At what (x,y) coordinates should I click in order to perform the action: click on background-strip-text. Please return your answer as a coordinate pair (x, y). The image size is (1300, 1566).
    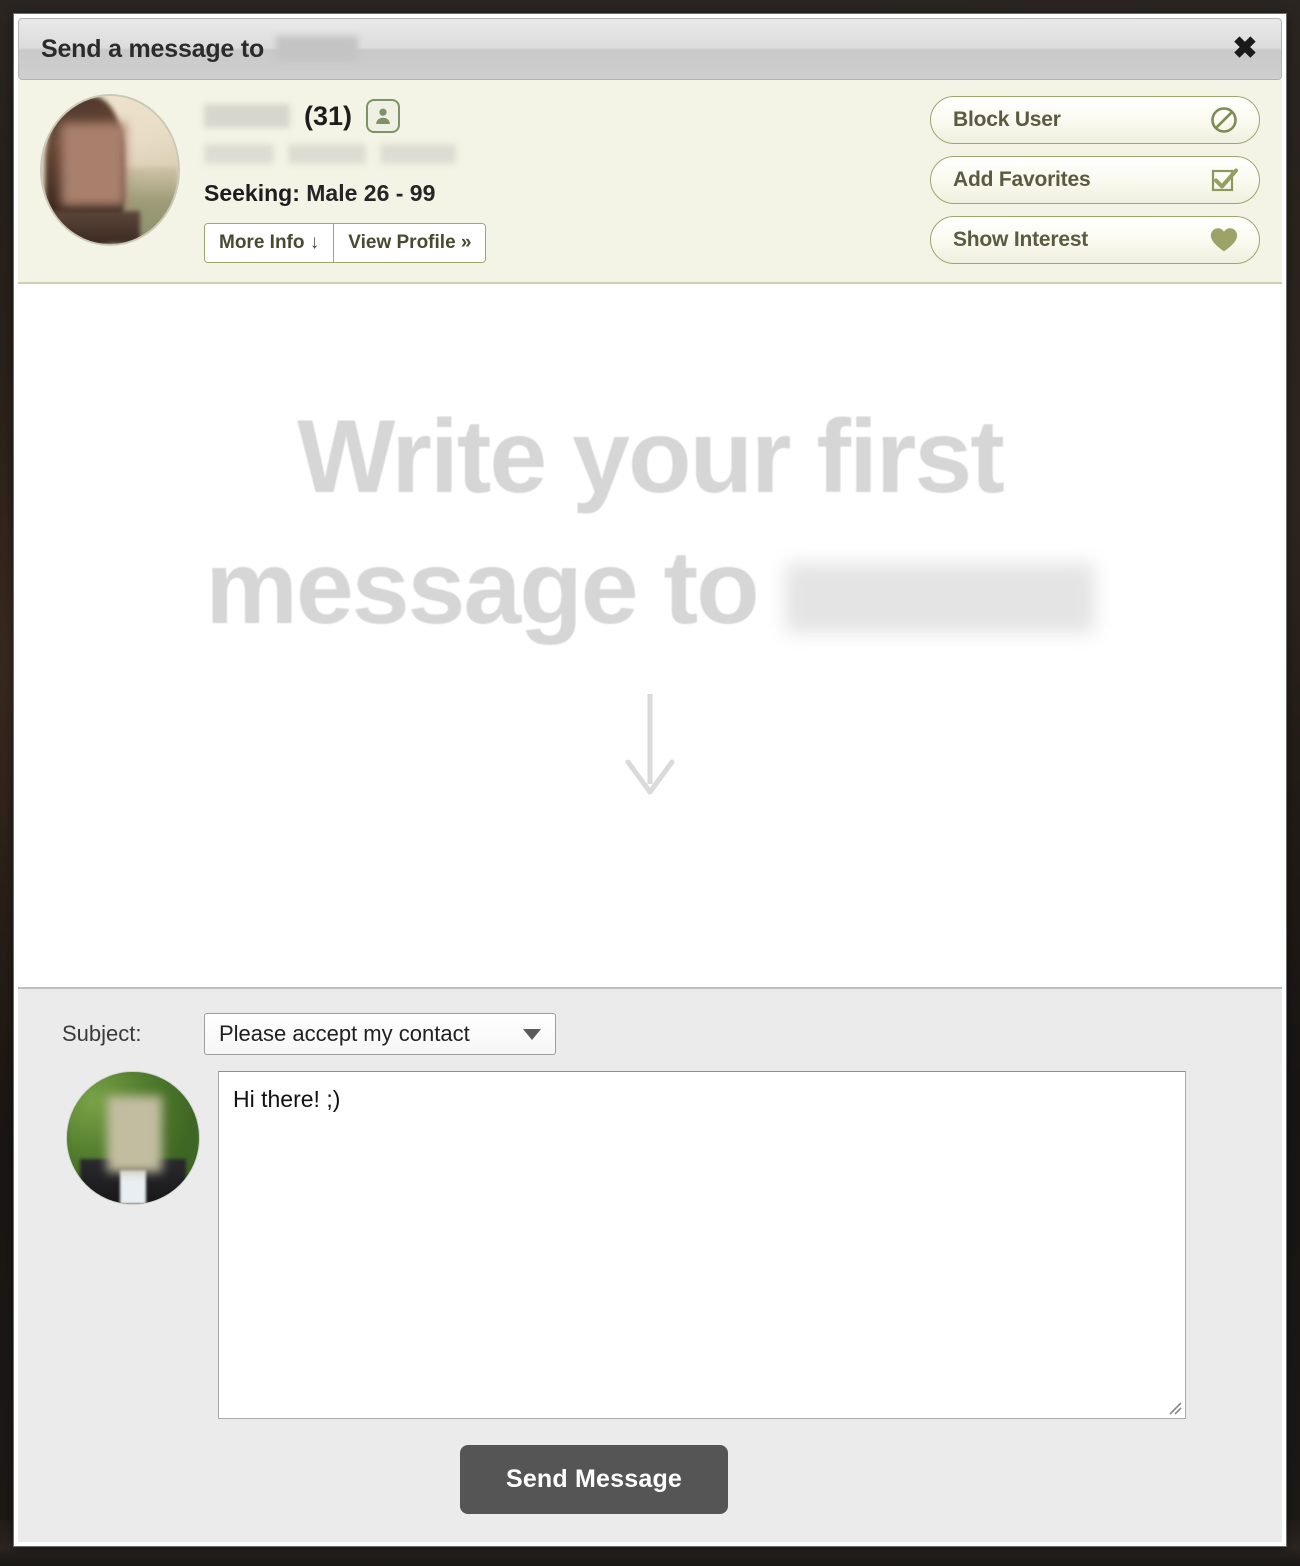
    Looking at the image, I should click on (650, 1555).